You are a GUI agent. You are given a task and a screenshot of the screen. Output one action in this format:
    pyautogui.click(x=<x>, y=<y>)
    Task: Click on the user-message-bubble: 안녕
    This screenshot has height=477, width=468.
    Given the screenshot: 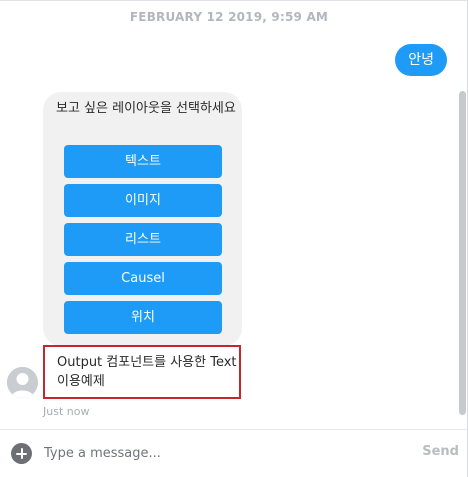 What is the action you would take?
    pyautogui.click(x=421, y=60)
    